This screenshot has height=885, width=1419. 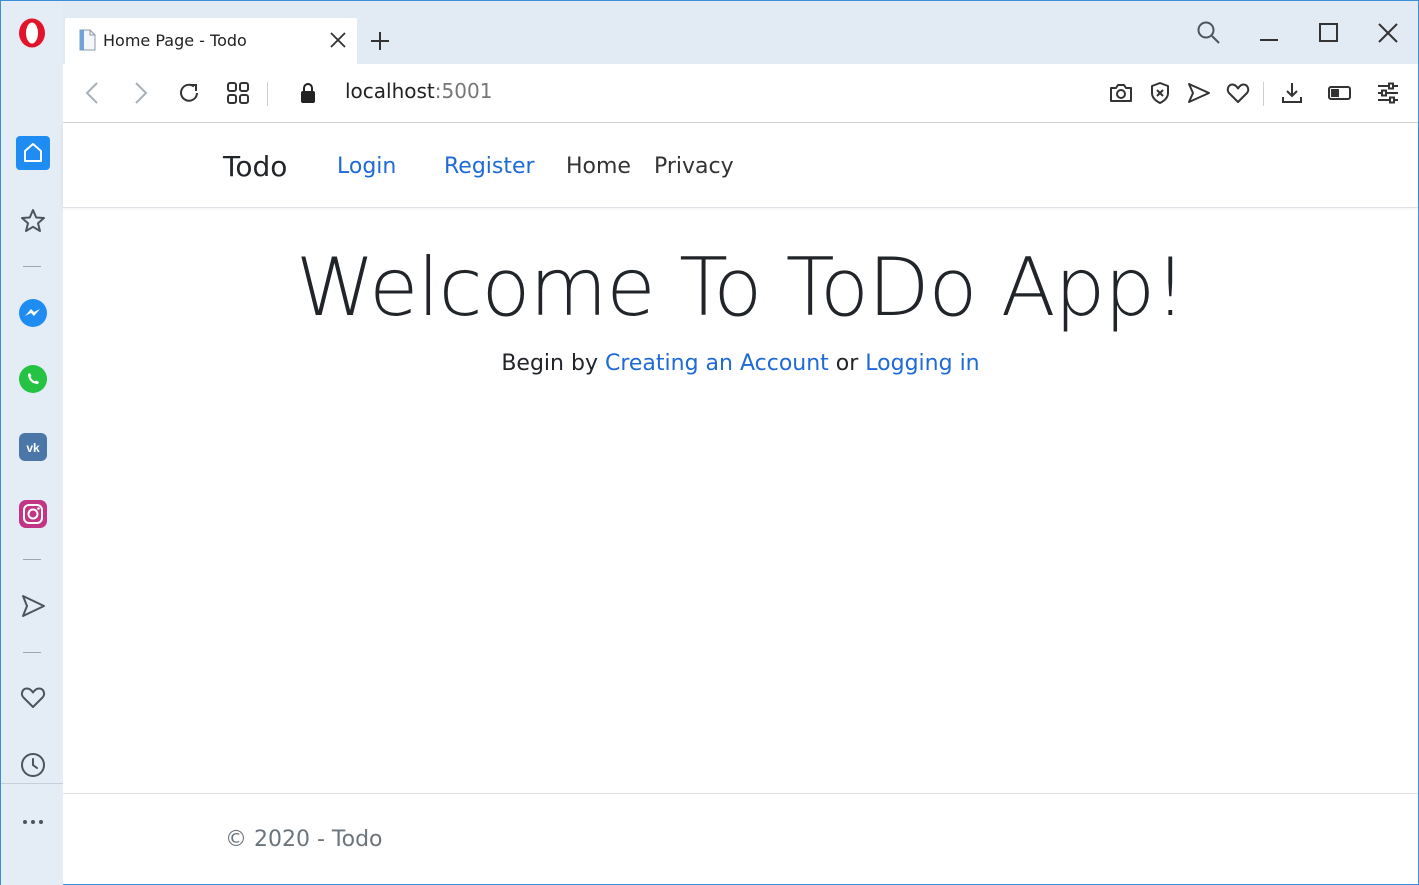 What do you see at coordinates (740, 32) in the screenshot?
I see `tab-strip: Home Page - Todo` at bounding box center [740, 32].